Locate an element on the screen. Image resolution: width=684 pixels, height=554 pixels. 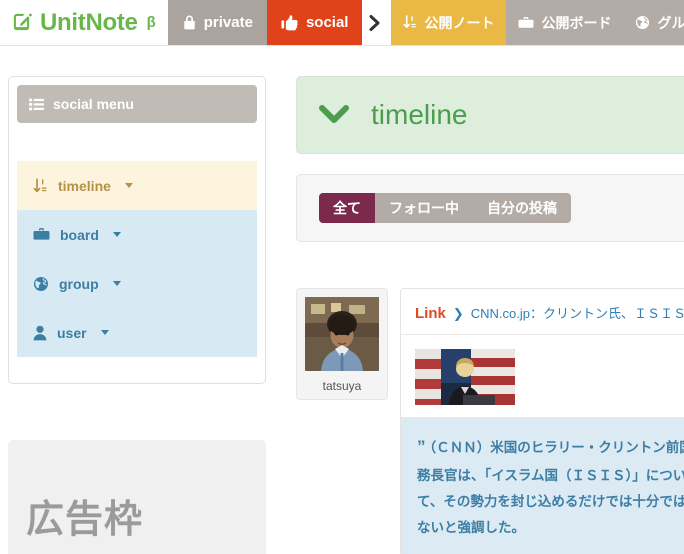
sidebar-item-user-label: user is located at coordinates (72, 332).